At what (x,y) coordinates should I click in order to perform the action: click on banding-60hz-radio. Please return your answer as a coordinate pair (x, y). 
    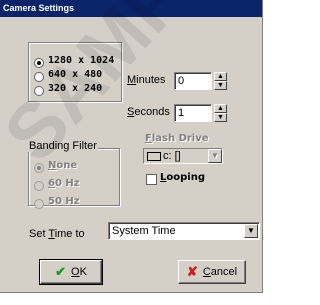
    Looking at the image, I should click on (39, 186).